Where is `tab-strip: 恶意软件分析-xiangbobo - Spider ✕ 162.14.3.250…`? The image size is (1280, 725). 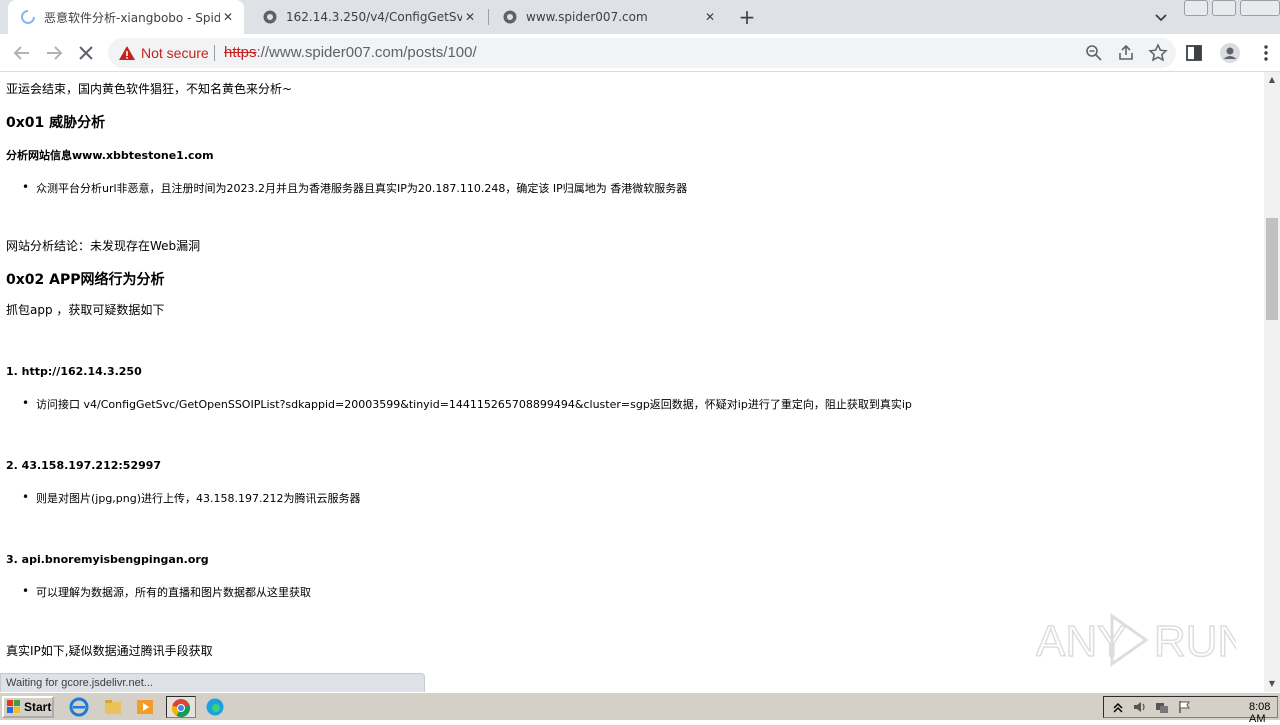
tab-strip: 恶意软件分析-xiangbobo - Spider ✕ 162.14.3.250… is located at coordinates (640, 17).